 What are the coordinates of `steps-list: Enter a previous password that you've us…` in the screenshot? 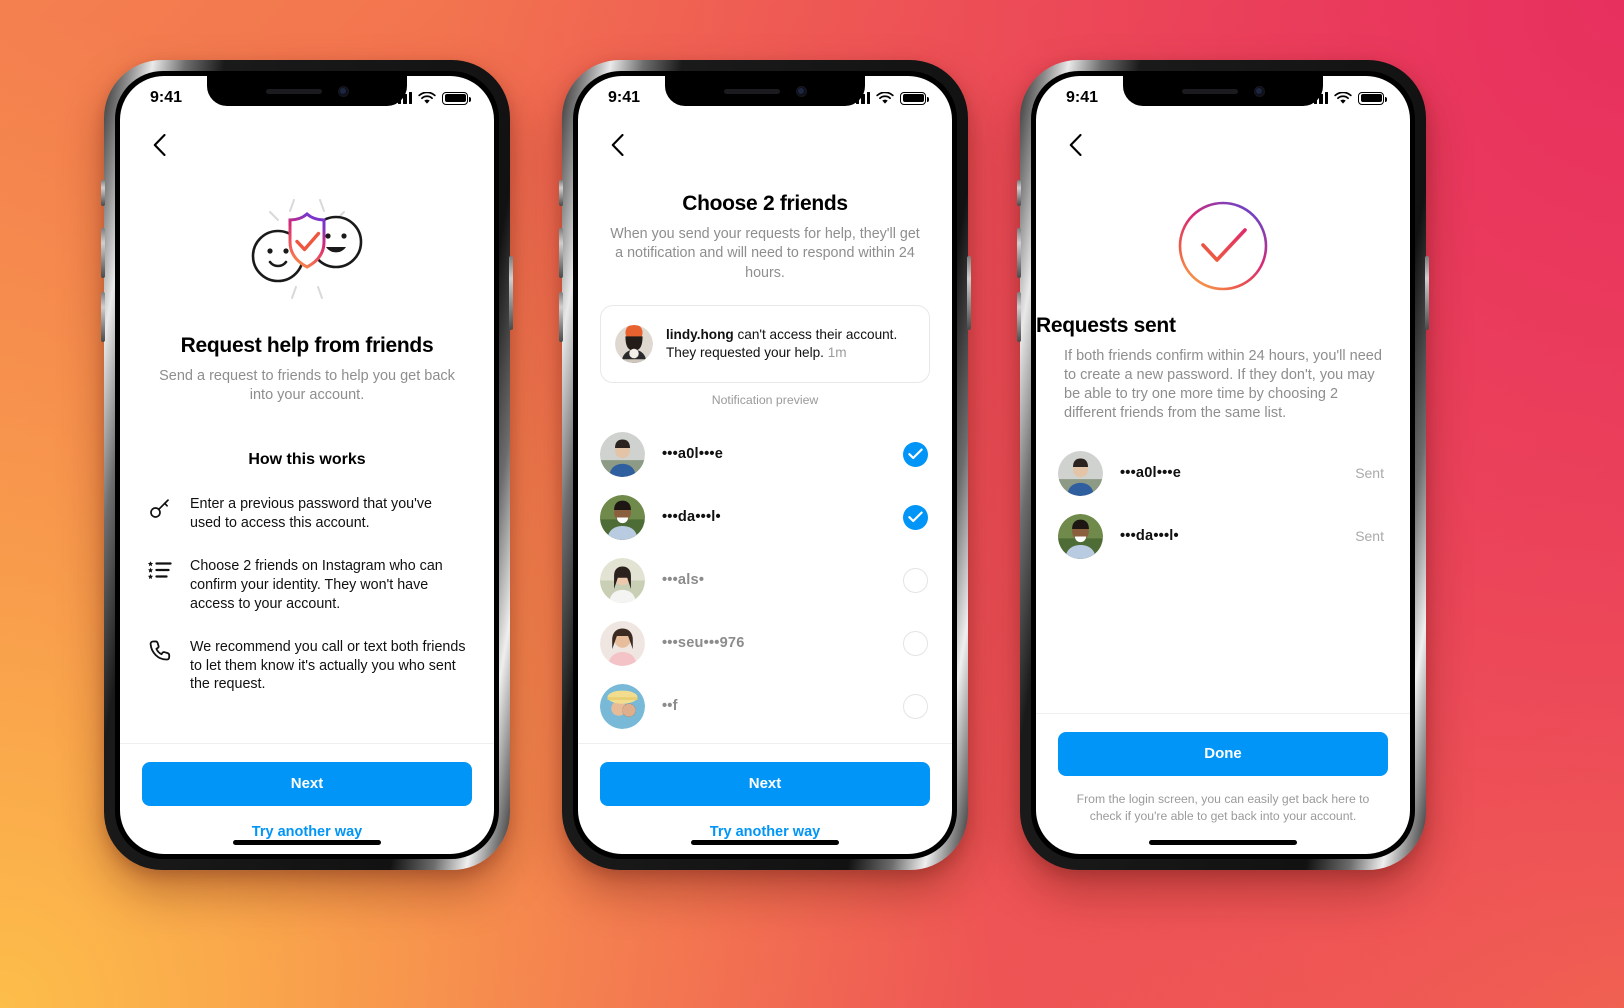 It's located at (307, 594).